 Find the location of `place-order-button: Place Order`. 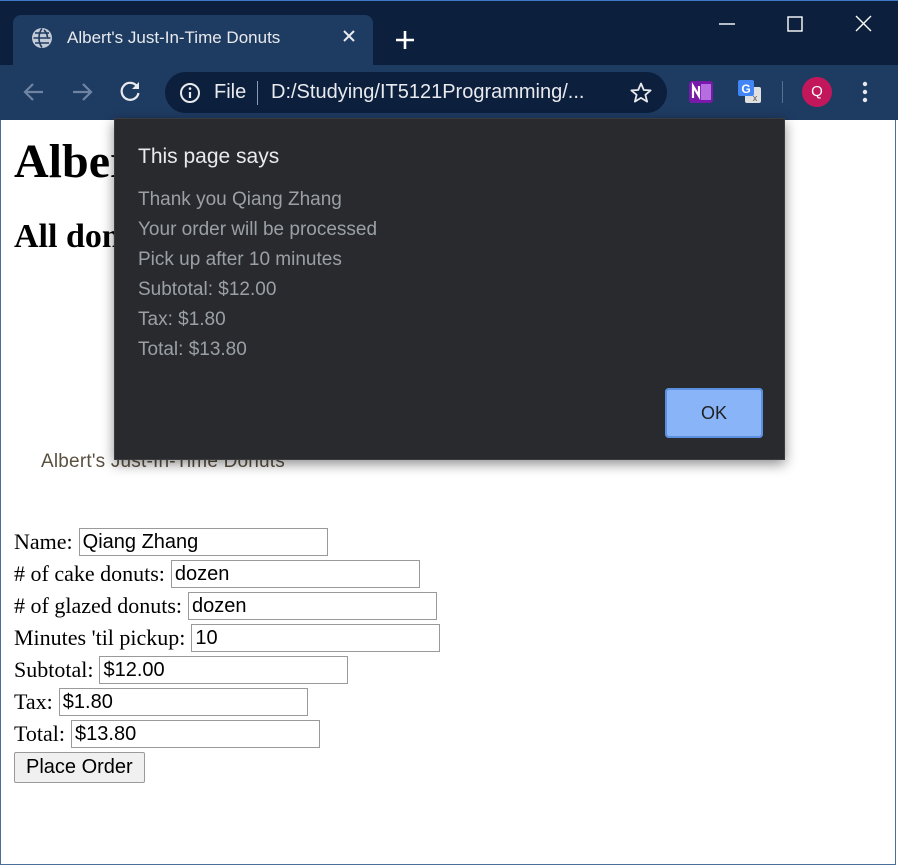

place-order-button: Place Order is located at coordinates (79, 767).